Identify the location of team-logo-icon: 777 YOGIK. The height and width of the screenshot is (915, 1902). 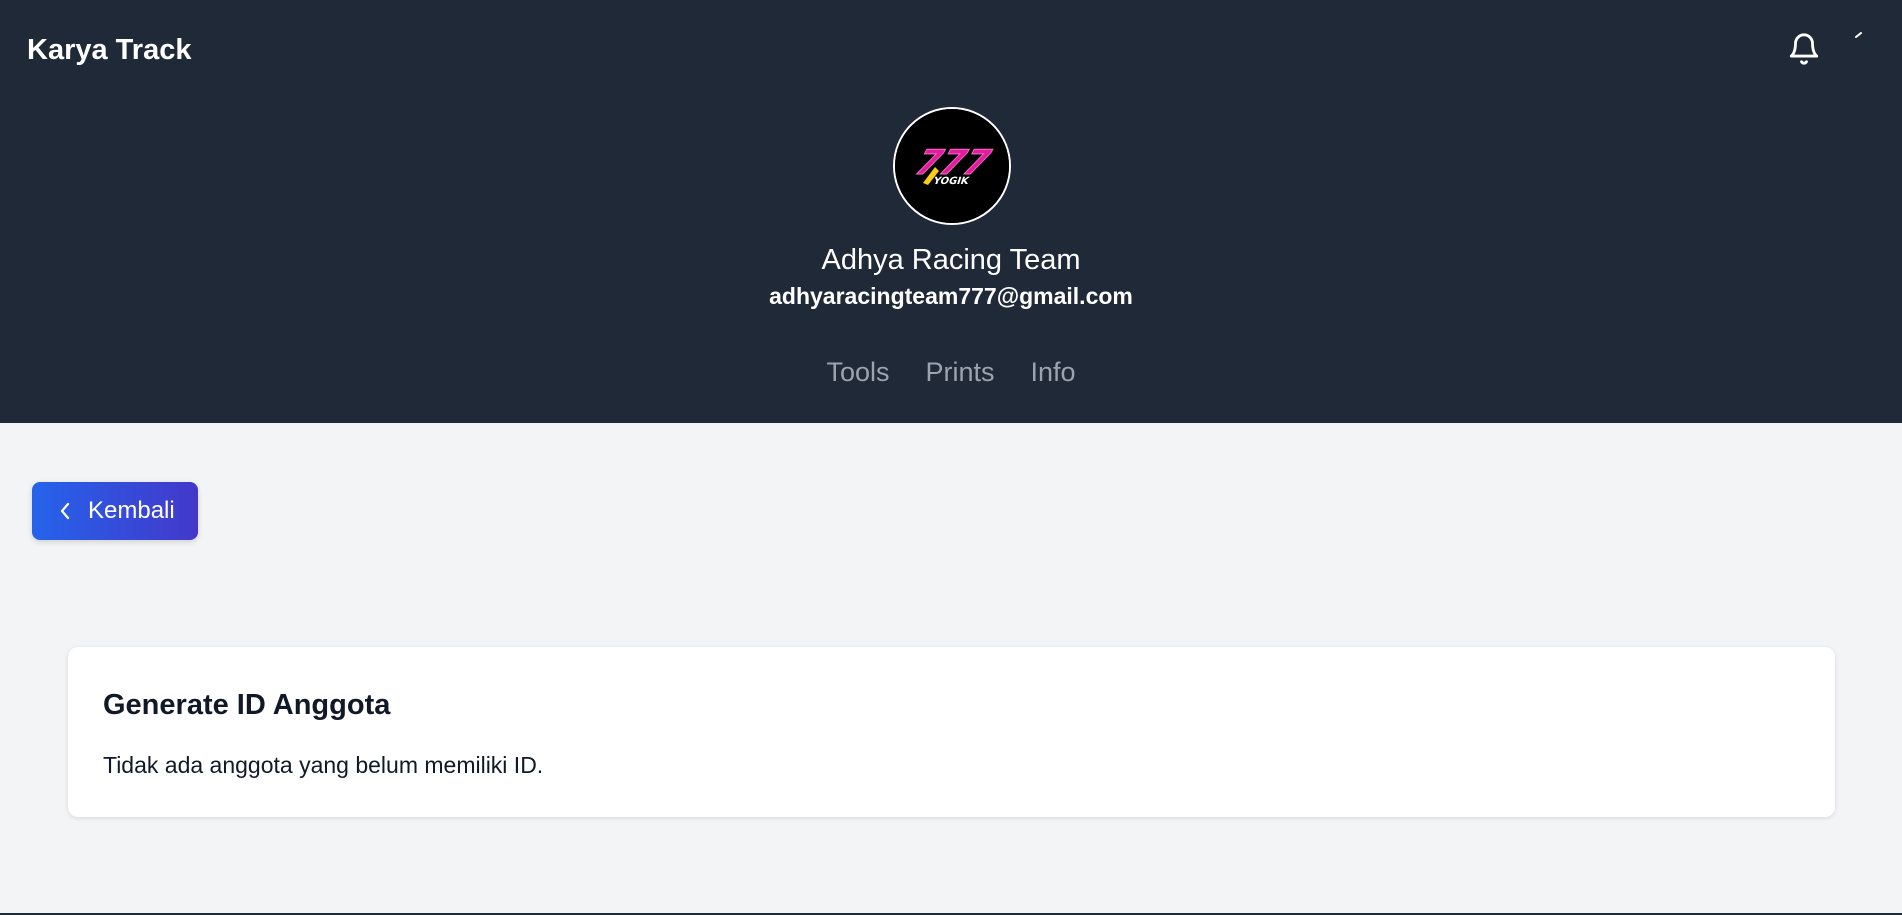
(952, 166).